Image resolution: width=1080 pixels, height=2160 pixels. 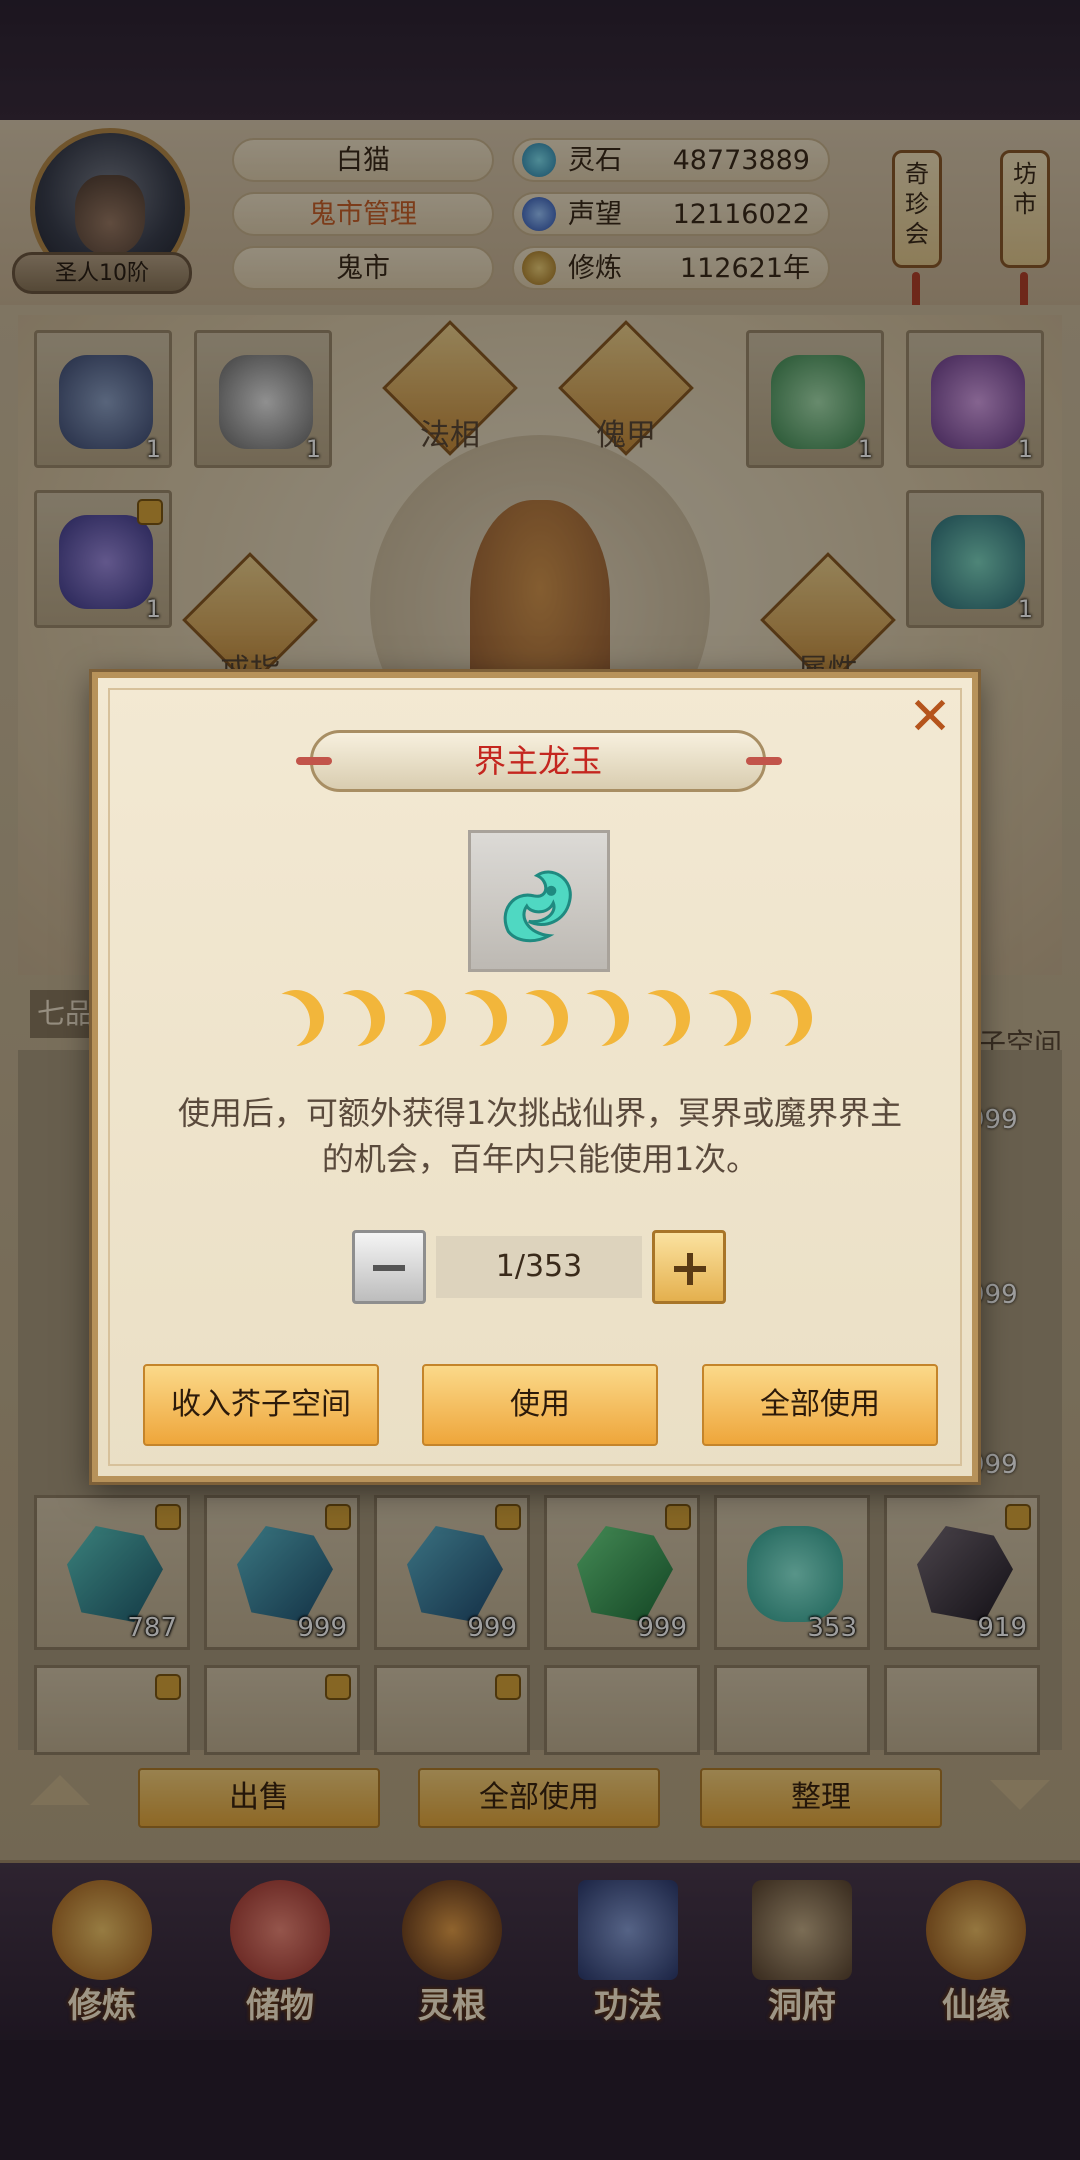 What do you see at coordinates (930, 717) in the screenshot?
I see `close-icon: ✕` at bounding box center [930, 717].